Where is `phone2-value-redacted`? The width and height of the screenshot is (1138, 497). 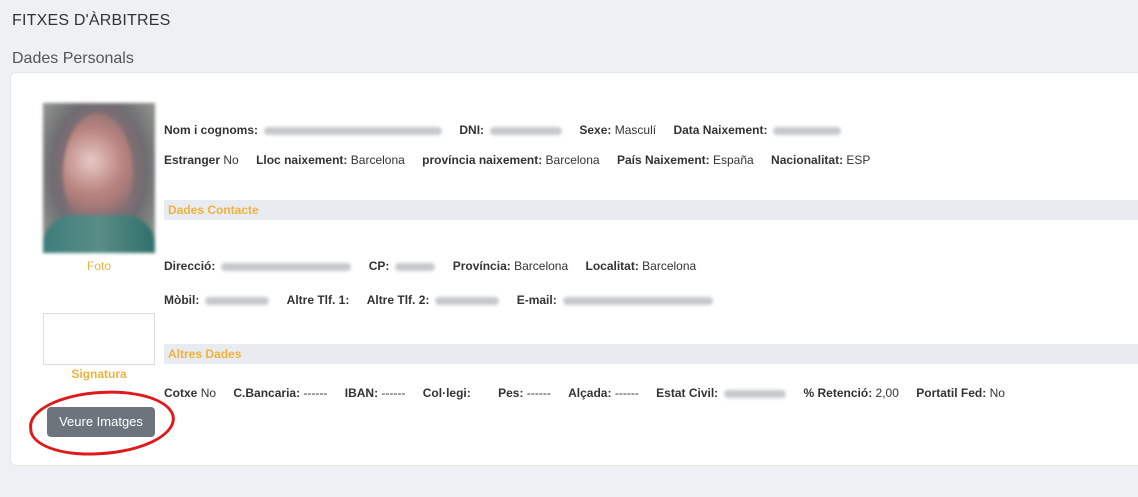
phone2-value-redacted is located at coordinates (467, 300).